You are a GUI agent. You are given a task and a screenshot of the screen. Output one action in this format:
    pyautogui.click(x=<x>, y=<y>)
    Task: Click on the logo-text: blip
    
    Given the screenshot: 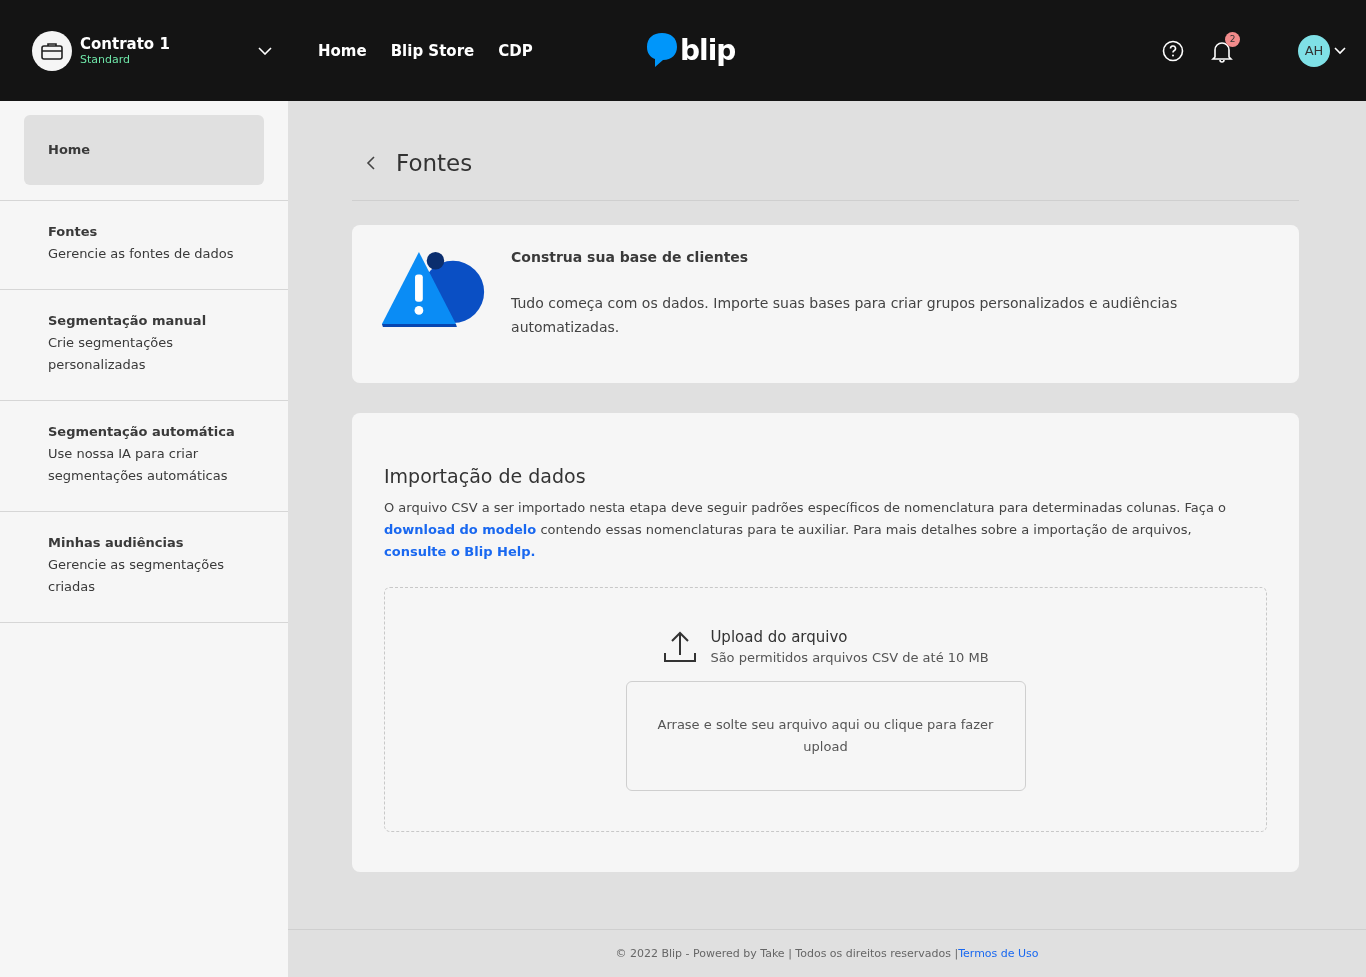 What is the action you would take?
    pyautogui.click(x=708, y=50)
    